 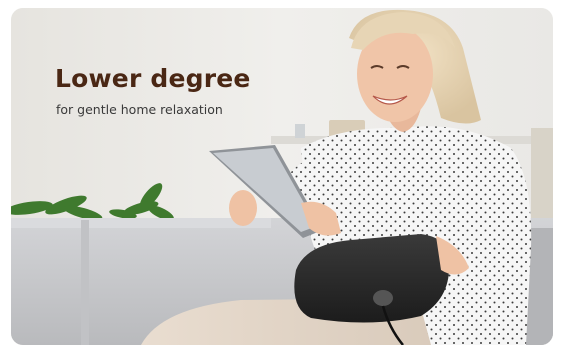 What do you see at coordinates (153, 78) in the screenshot?
I see `banner-headline: Lower degree` at bounding box center [153, 78].